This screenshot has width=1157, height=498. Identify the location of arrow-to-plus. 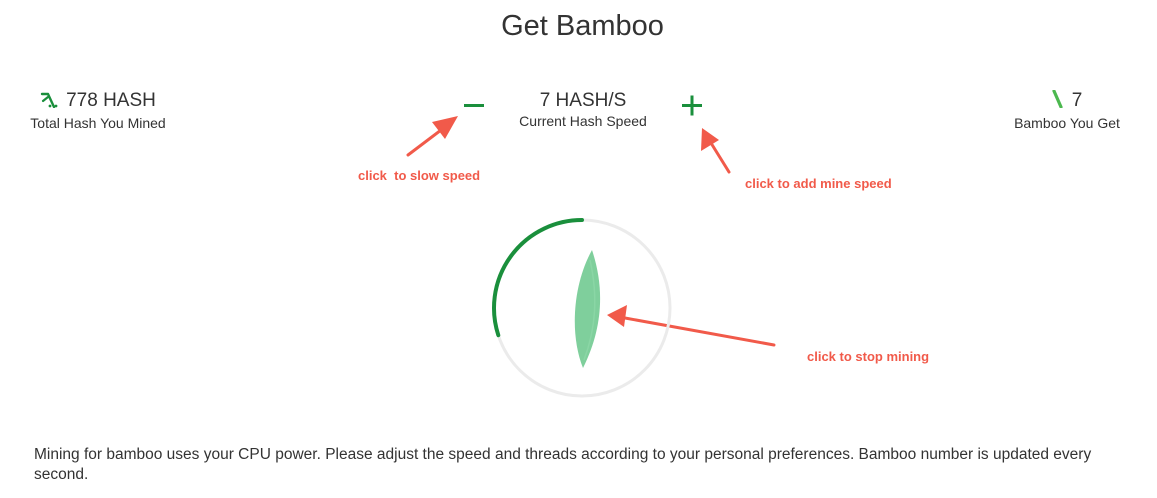
(716, 151).